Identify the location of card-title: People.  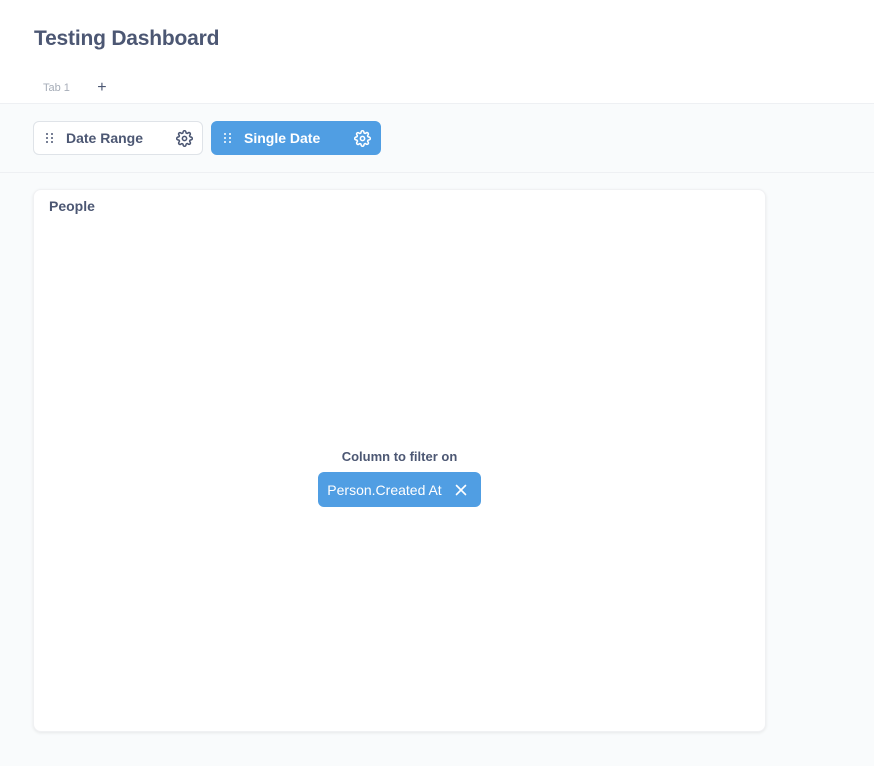
(72, 206).